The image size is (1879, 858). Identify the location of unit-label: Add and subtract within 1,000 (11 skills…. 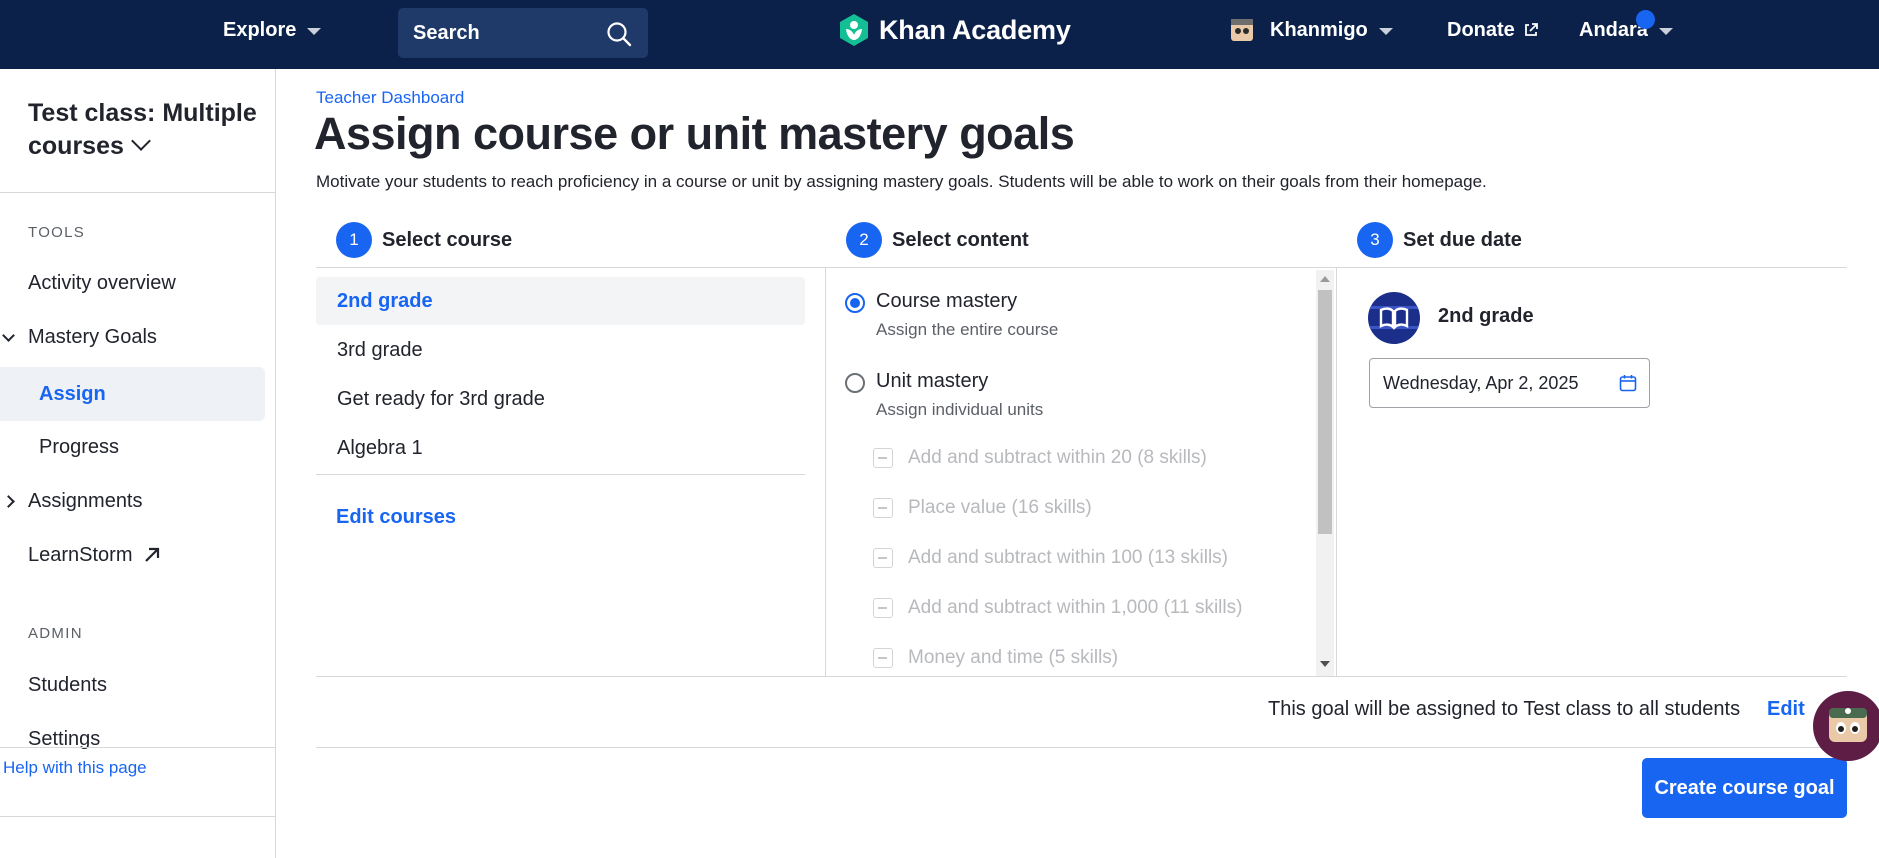
(1075, 607).